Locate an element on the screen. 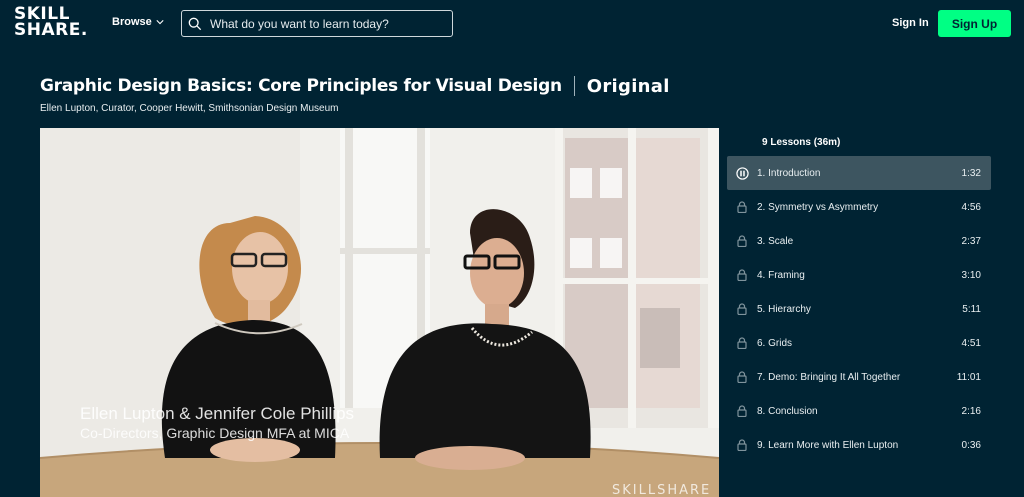 The height and width of the screenshot is (497, 1024). top-navbar: SKILL SHARE. Browse Sign In Sign Up is located at coordinates (512, 24).